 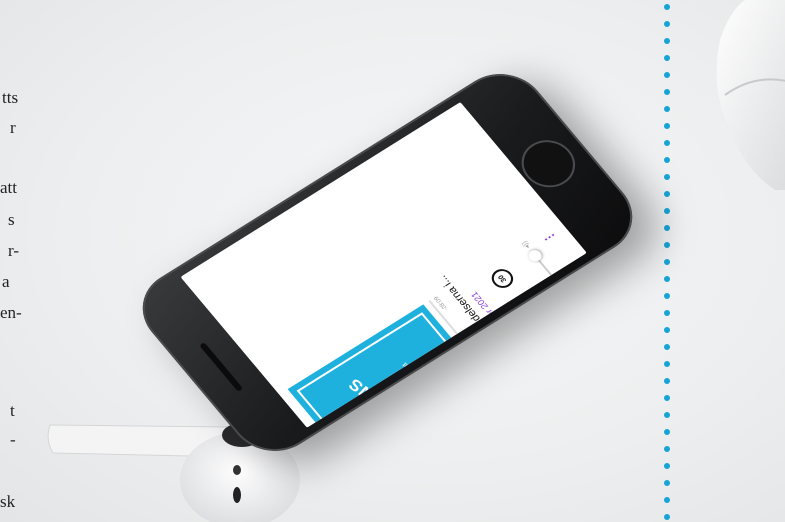 What do you see at coordinates (417, 397) in the screenshot?
I see `artwork-subtitle: En podcast från` at bounding box center [417, 397].